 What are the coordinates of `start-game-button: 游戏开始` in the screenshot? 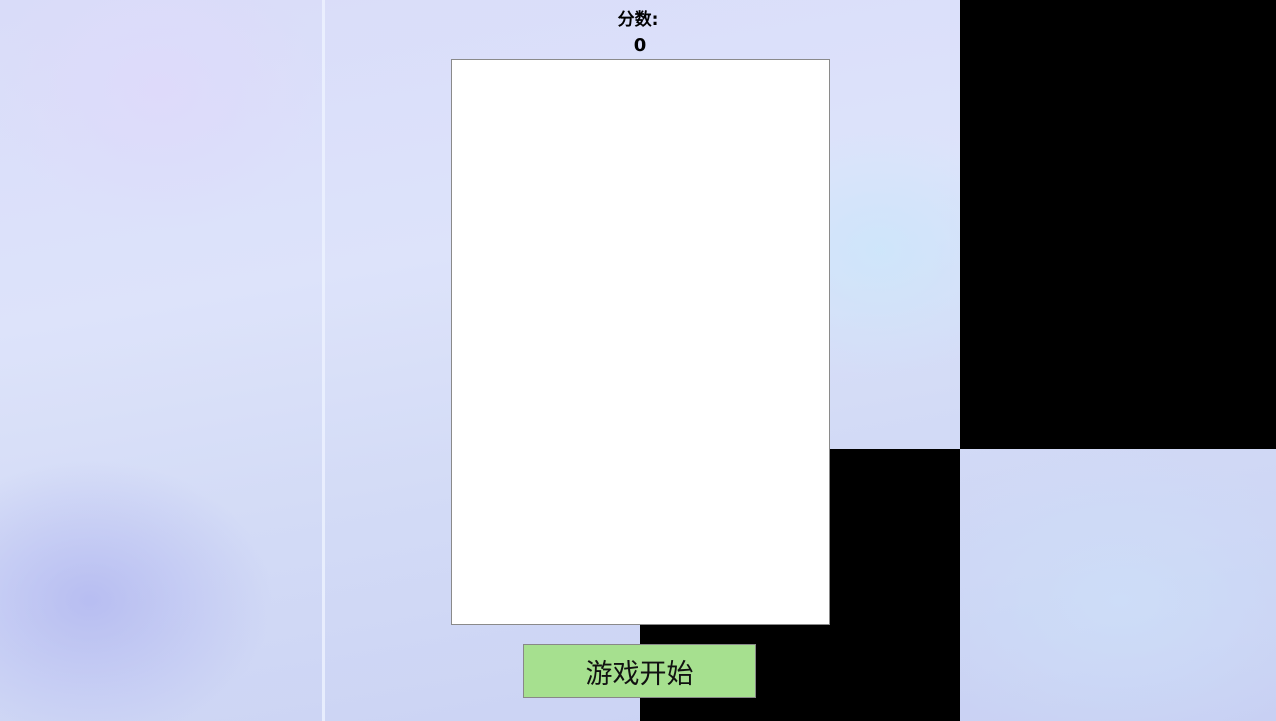 It's located at (639, 671).